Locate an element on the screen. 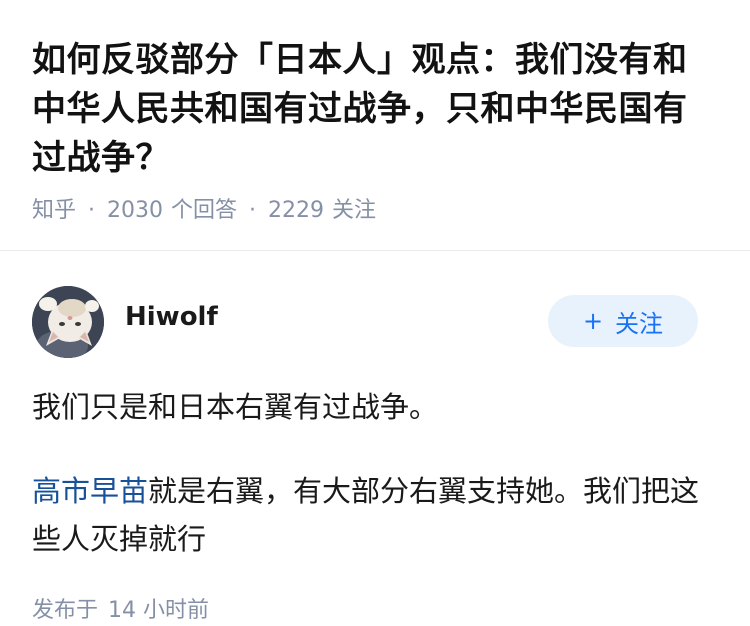  cat-avatar-icon is located at coordinates (68, 322).